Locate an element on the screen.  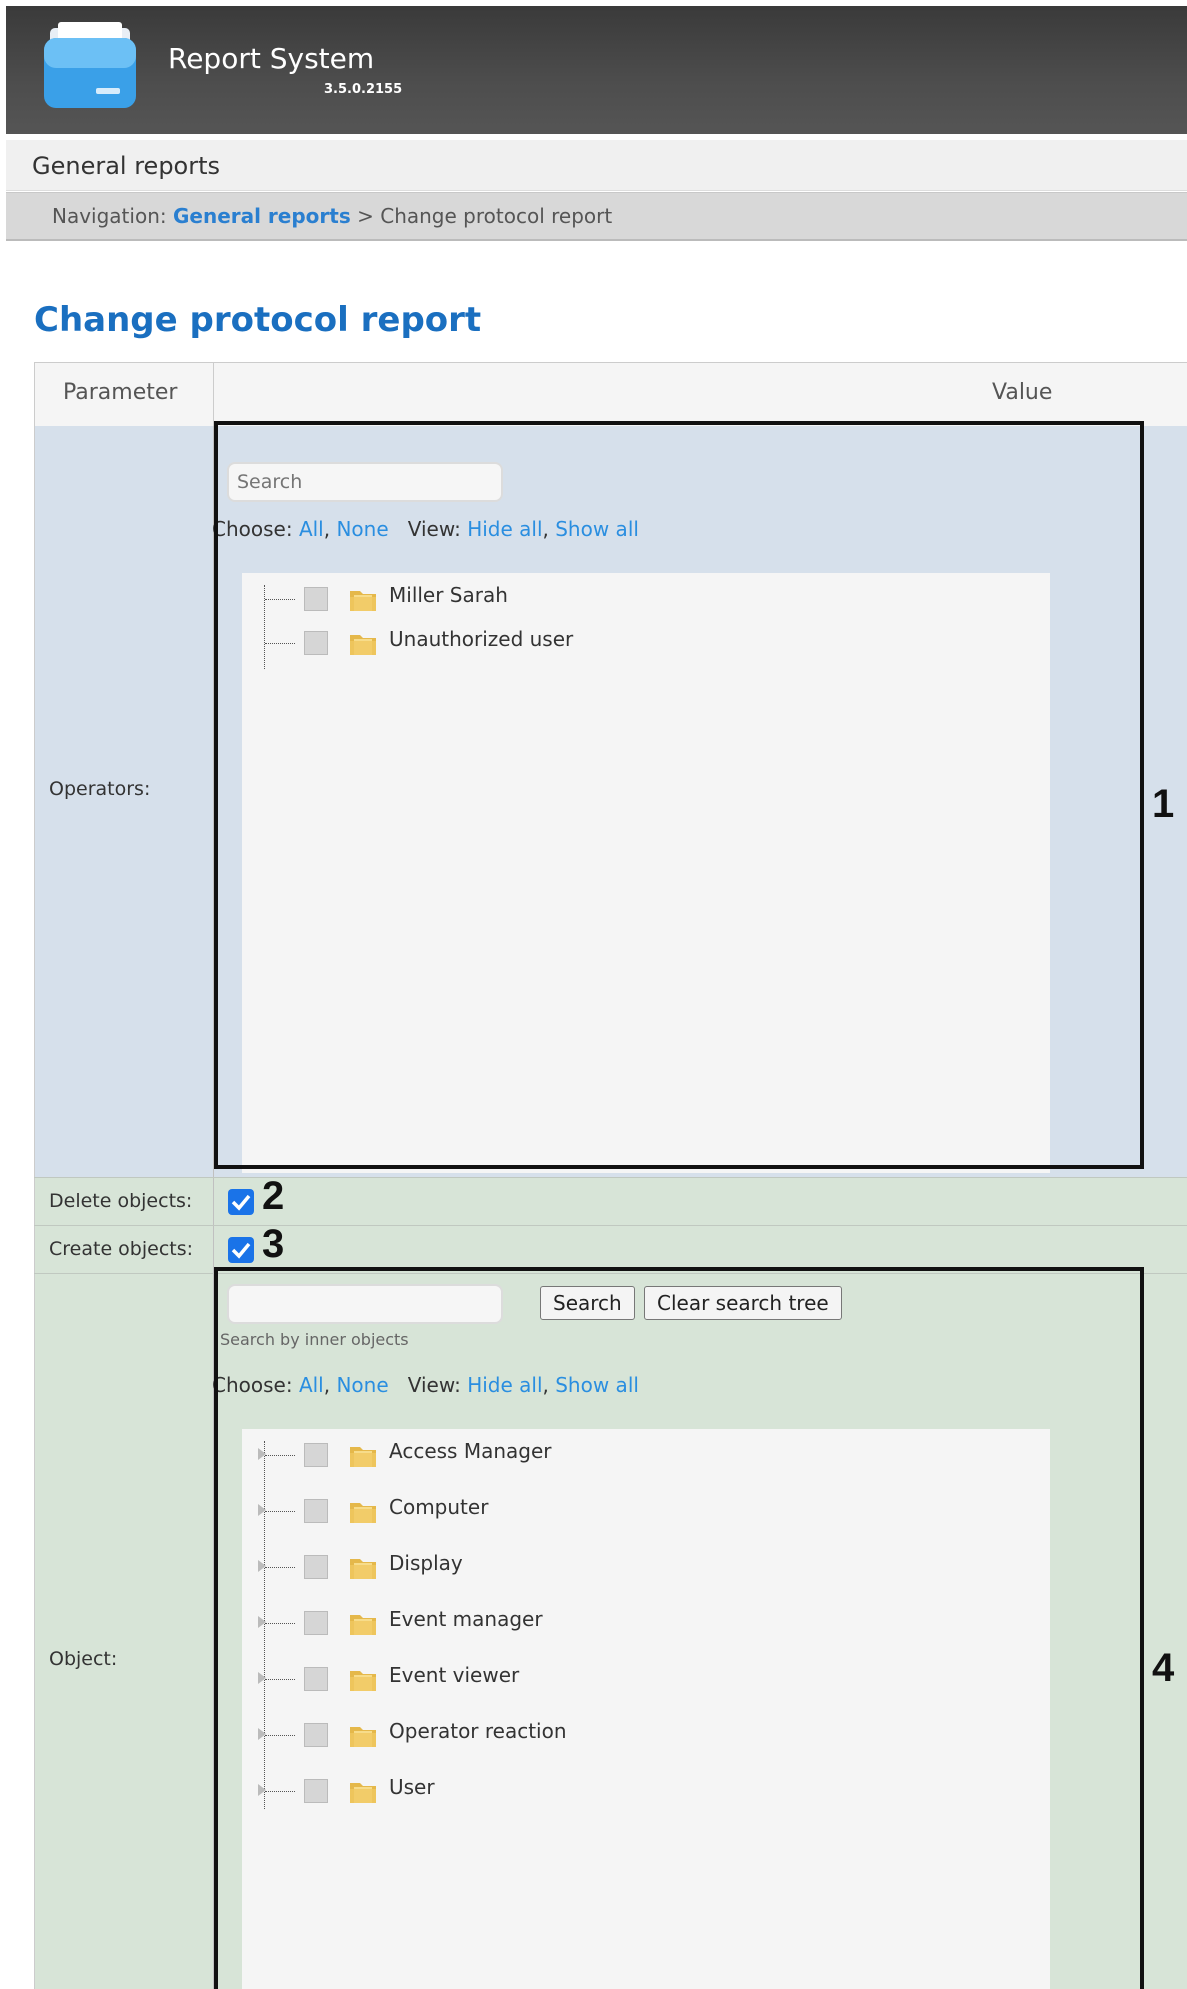
app-version: 3.5.0.2155 is located at coordinates (363, 89).